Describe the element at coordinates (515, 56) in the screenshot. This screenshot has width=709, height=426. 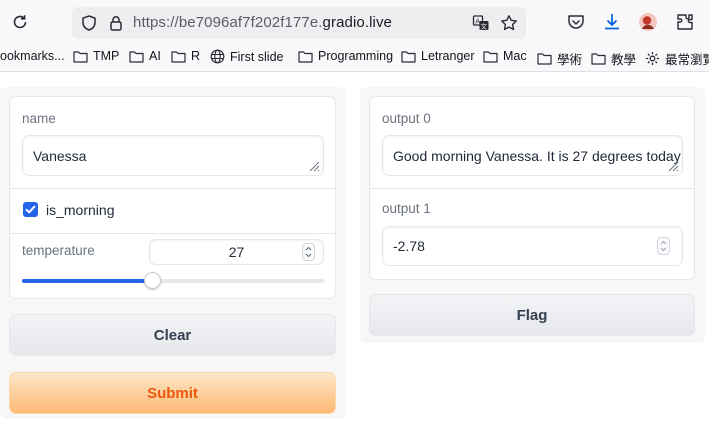
I see `bookmark-label: Mac` at that location.